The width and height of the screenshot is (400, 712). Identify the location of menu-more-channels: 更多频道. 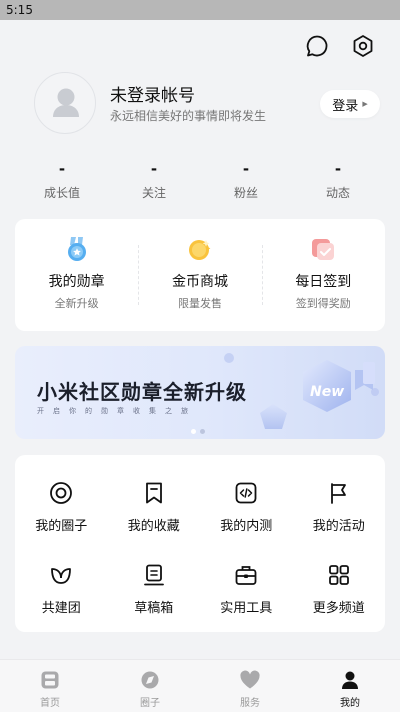
(339, 586).